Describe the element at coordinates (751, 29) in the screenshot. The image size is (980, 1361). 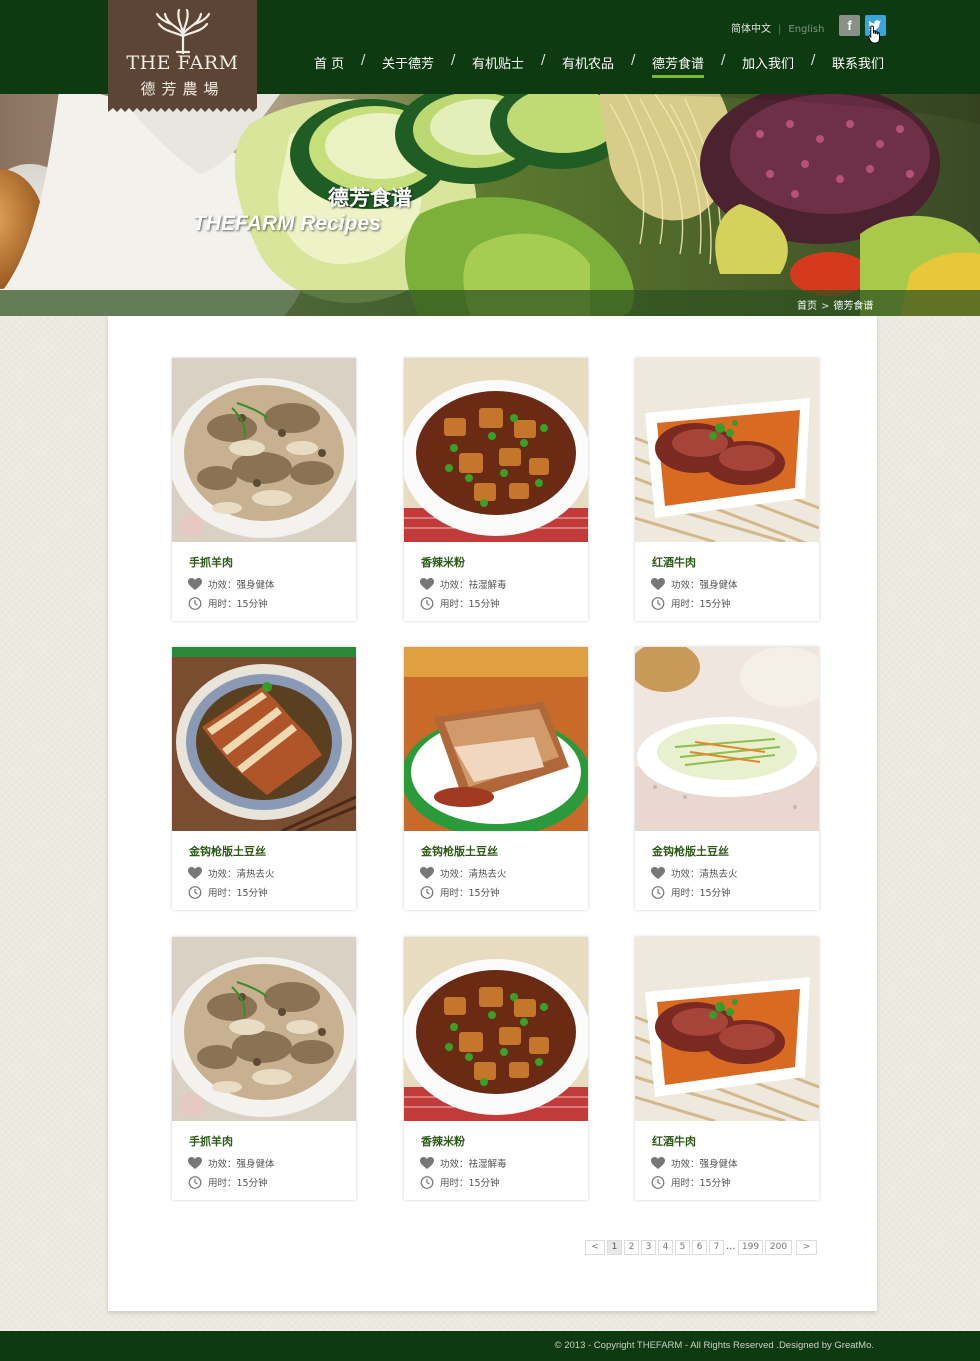
I see `lang-chinese: 简体中文` at that location.